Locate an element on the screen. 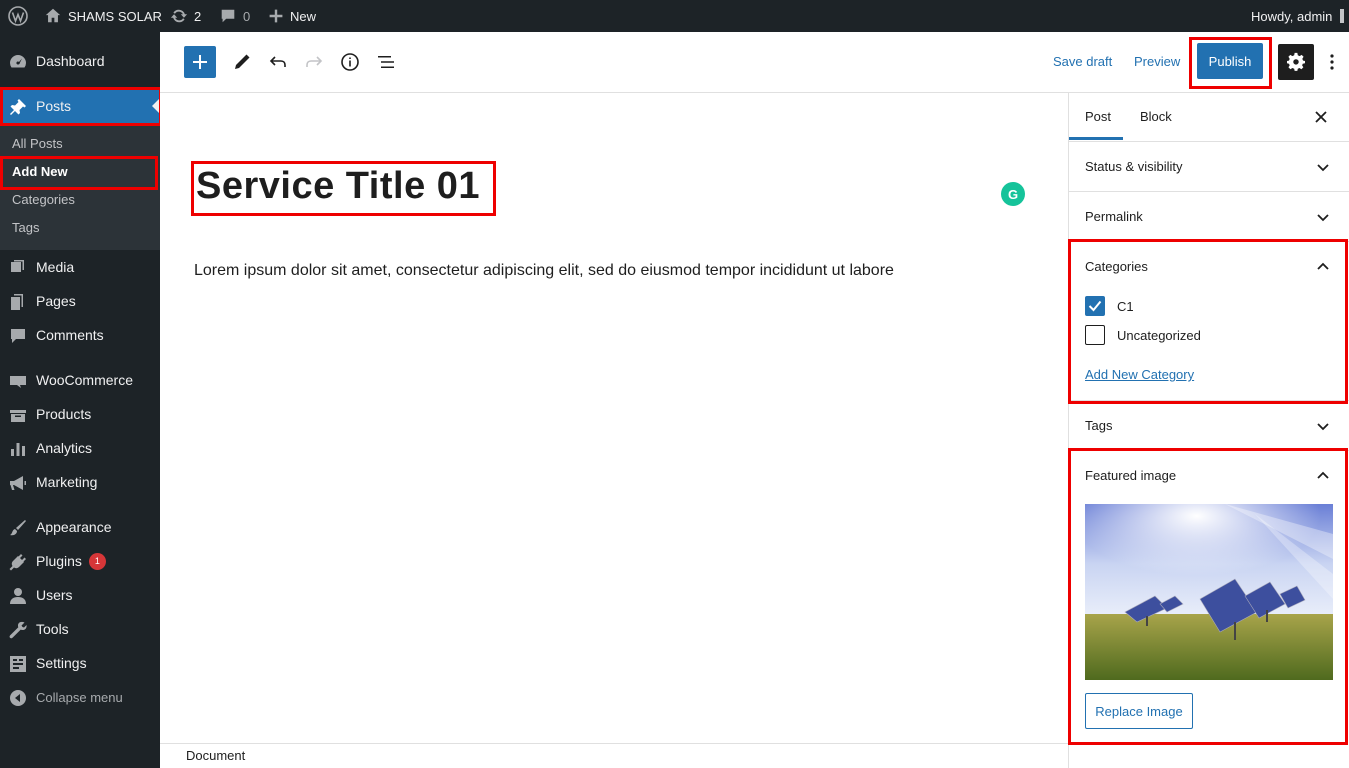 The image size is (1349, 768). comments-link: 0 is located at coordinates (234, 16).